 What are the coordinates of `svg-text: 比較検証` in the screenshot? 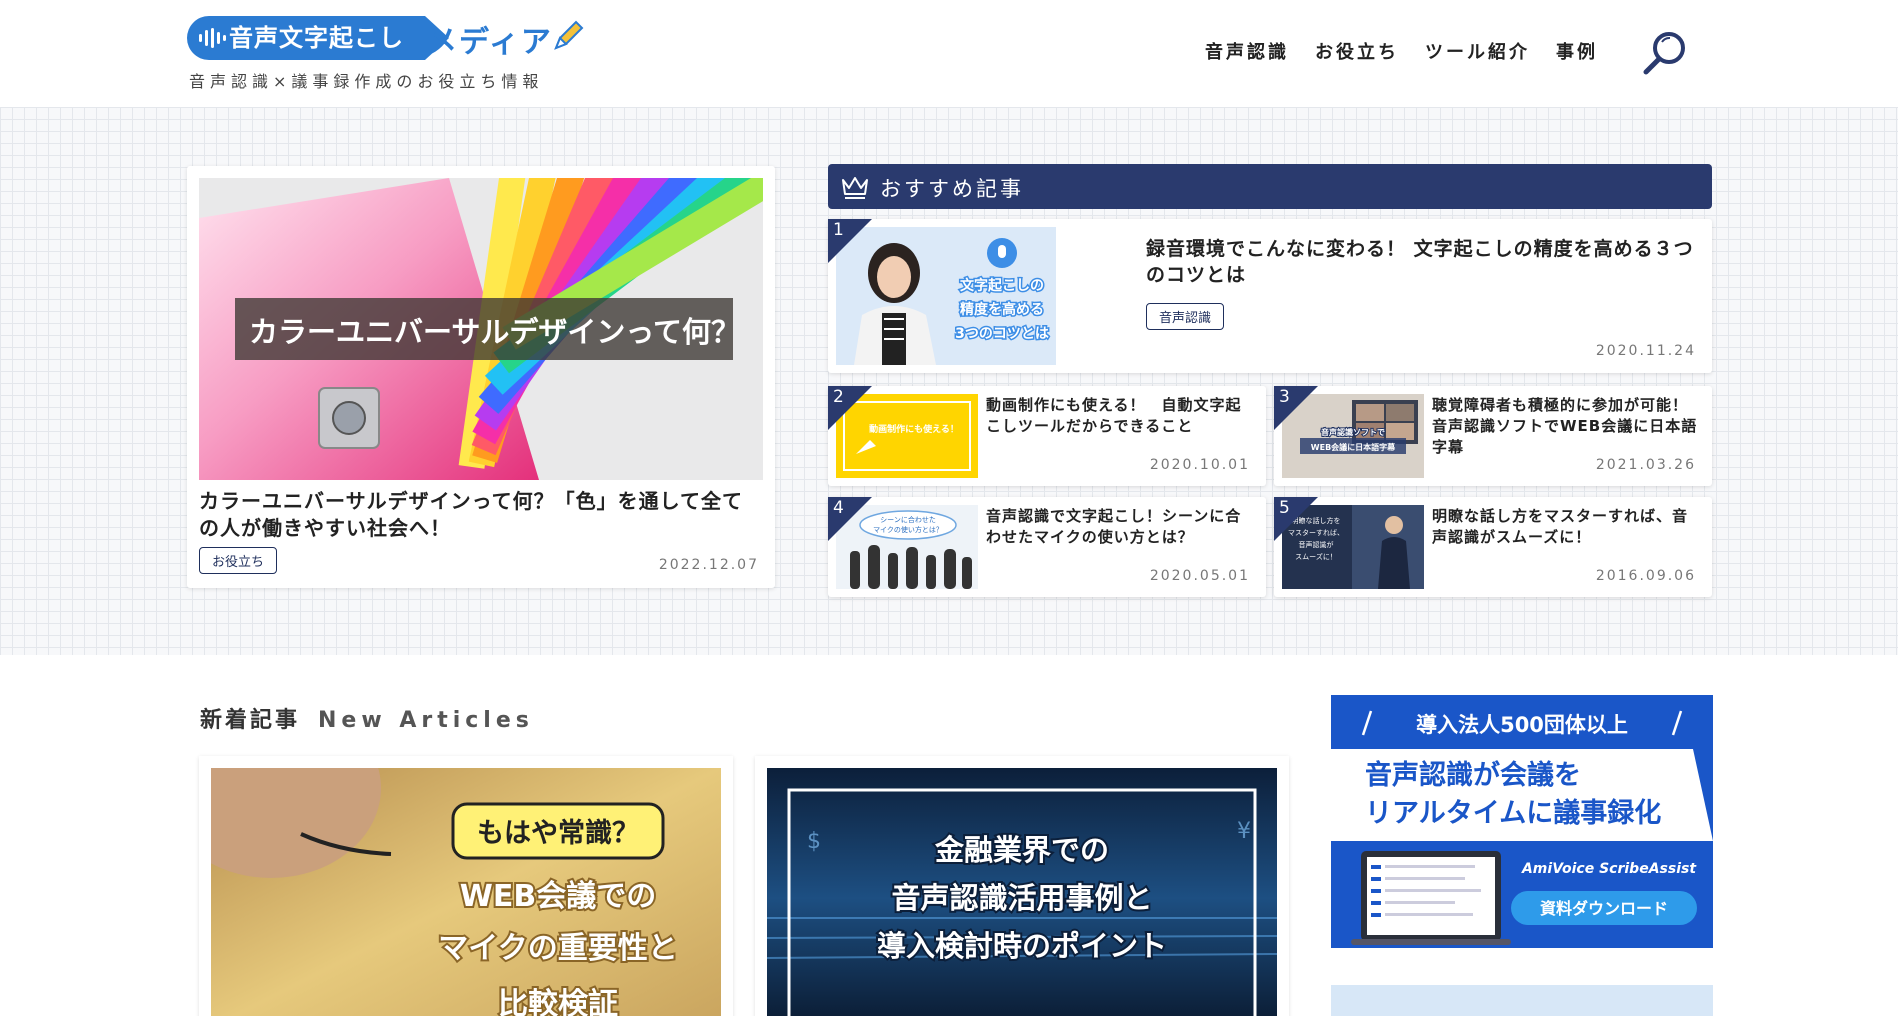 It's located at (558, 1001).